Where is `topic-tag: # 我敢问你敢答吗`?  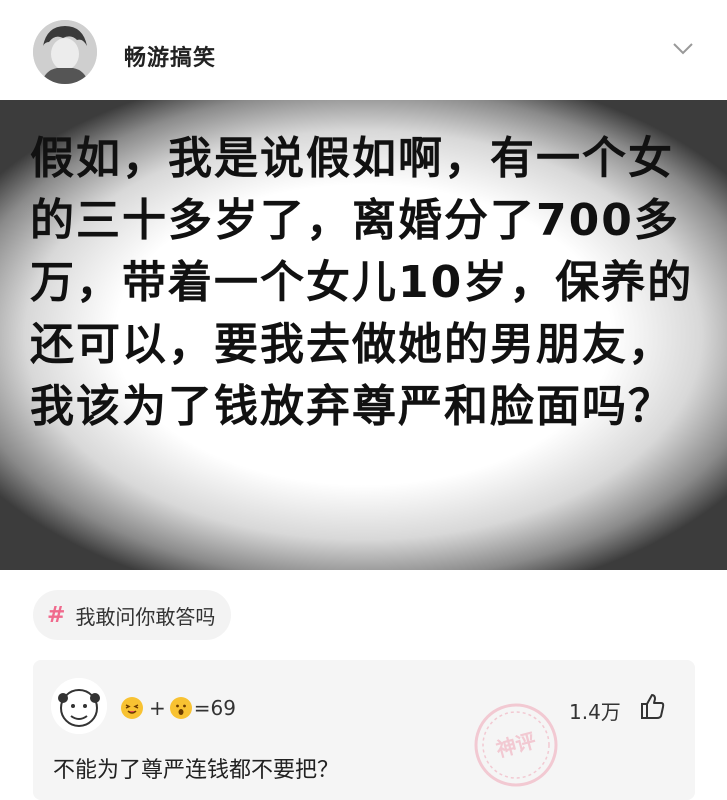 topic-tag: # 我敢问你敢答吗 is located at coordinates (132, 615).